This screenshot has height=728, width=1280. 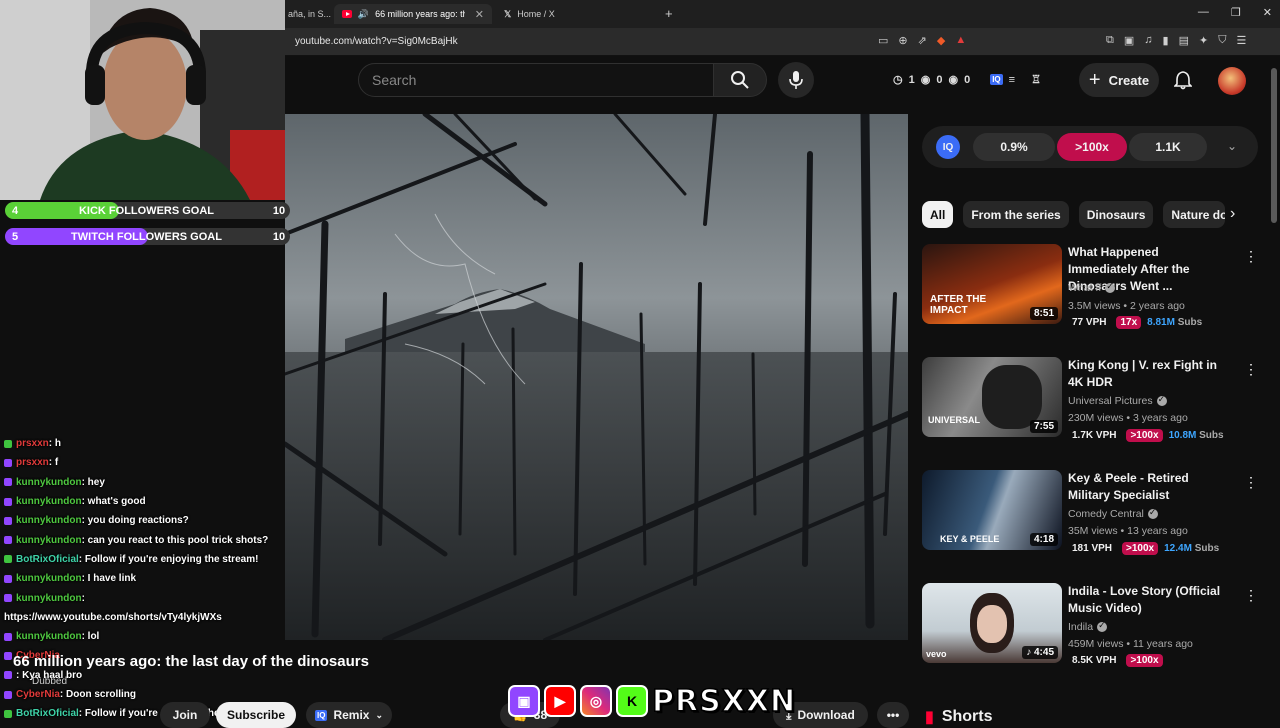 What do you see at coordinates (1166, 40) in the screenshot?
I see `sidebar-icon: ▮` at bounding box center [1166, 40].